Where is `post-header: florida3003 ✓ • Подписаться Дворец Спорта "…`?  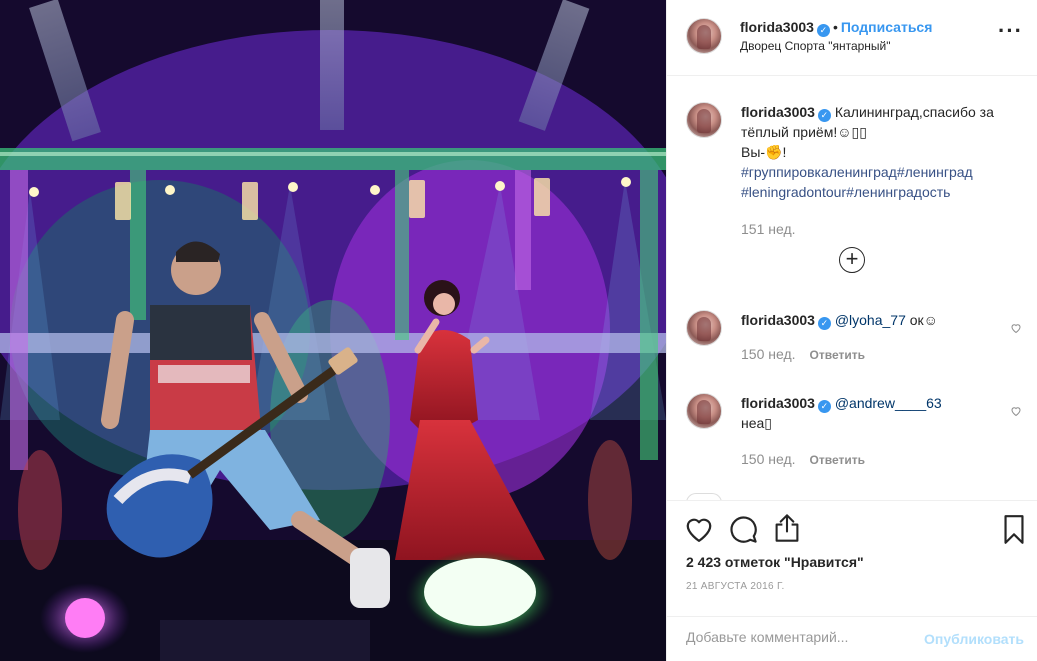
post-header: florida3003 ✓ • Подписаться Дворец Спорта "… is located at coordinates (852, 38).